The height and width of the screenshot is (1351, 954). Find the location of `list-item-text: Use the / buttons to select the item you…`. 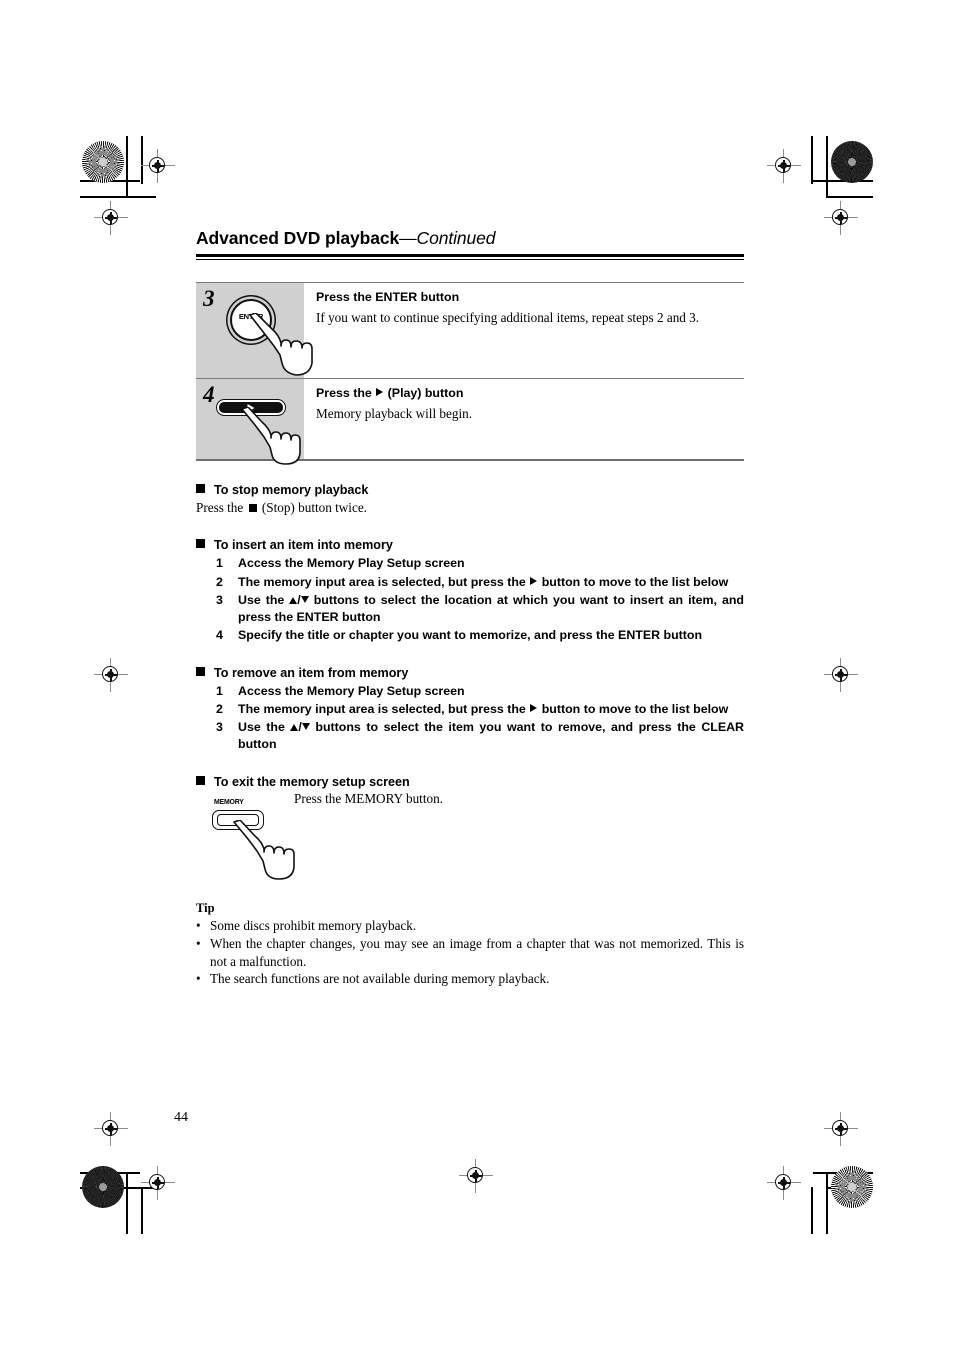

list-item-text: Use the / buttons to select the item you… is located at coordinates (491, 736).